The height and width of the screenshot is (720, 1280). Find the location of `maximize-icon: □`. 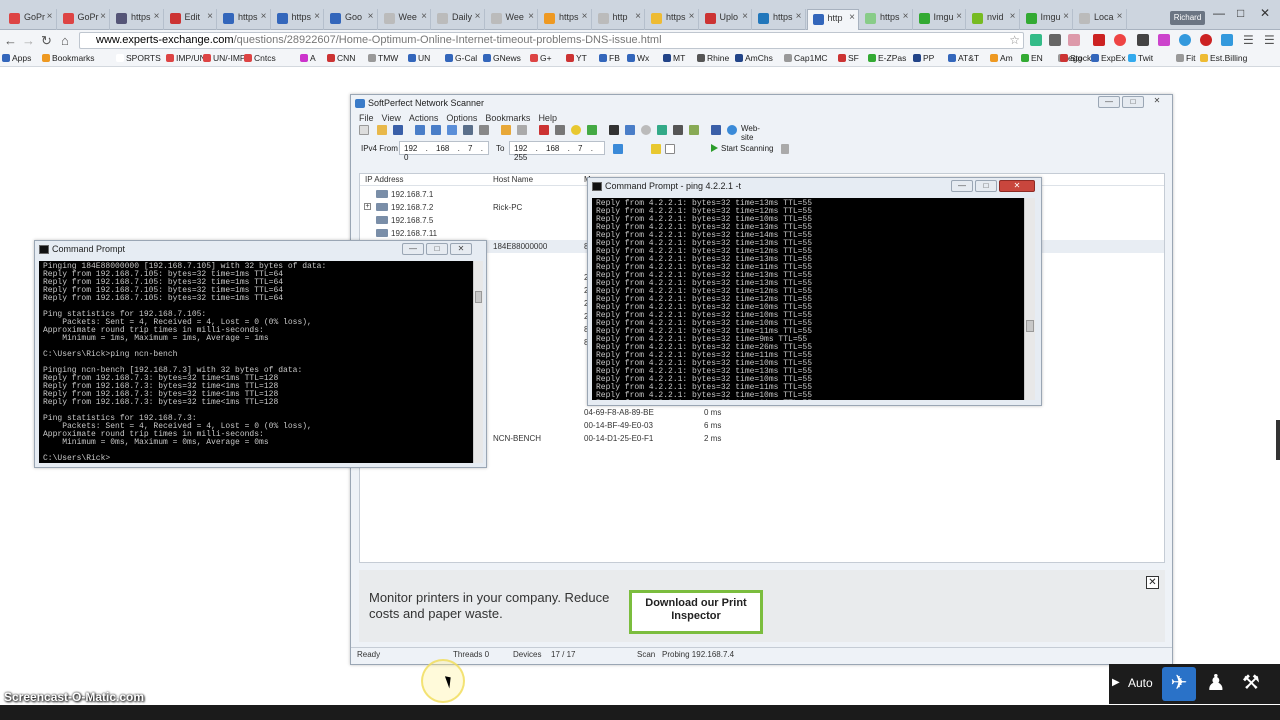

maximize-icon: □ is located at coordinates (1240, 13).